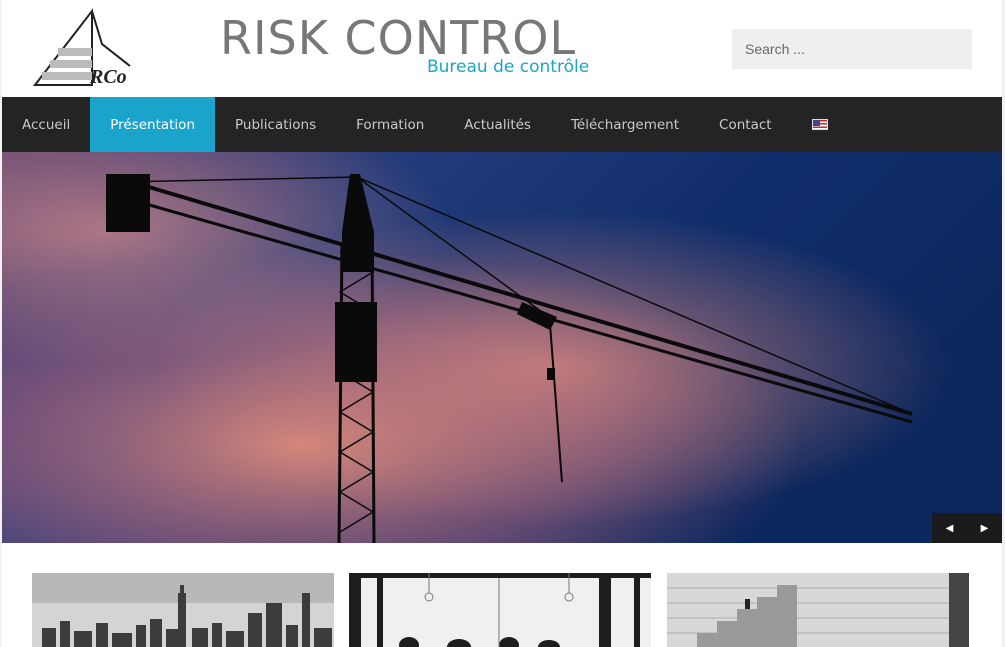 Image resolution: width=1005 pixels, height=647 pixels. I want to click on nav-item-accueil: Accueil, so click(46, 124).